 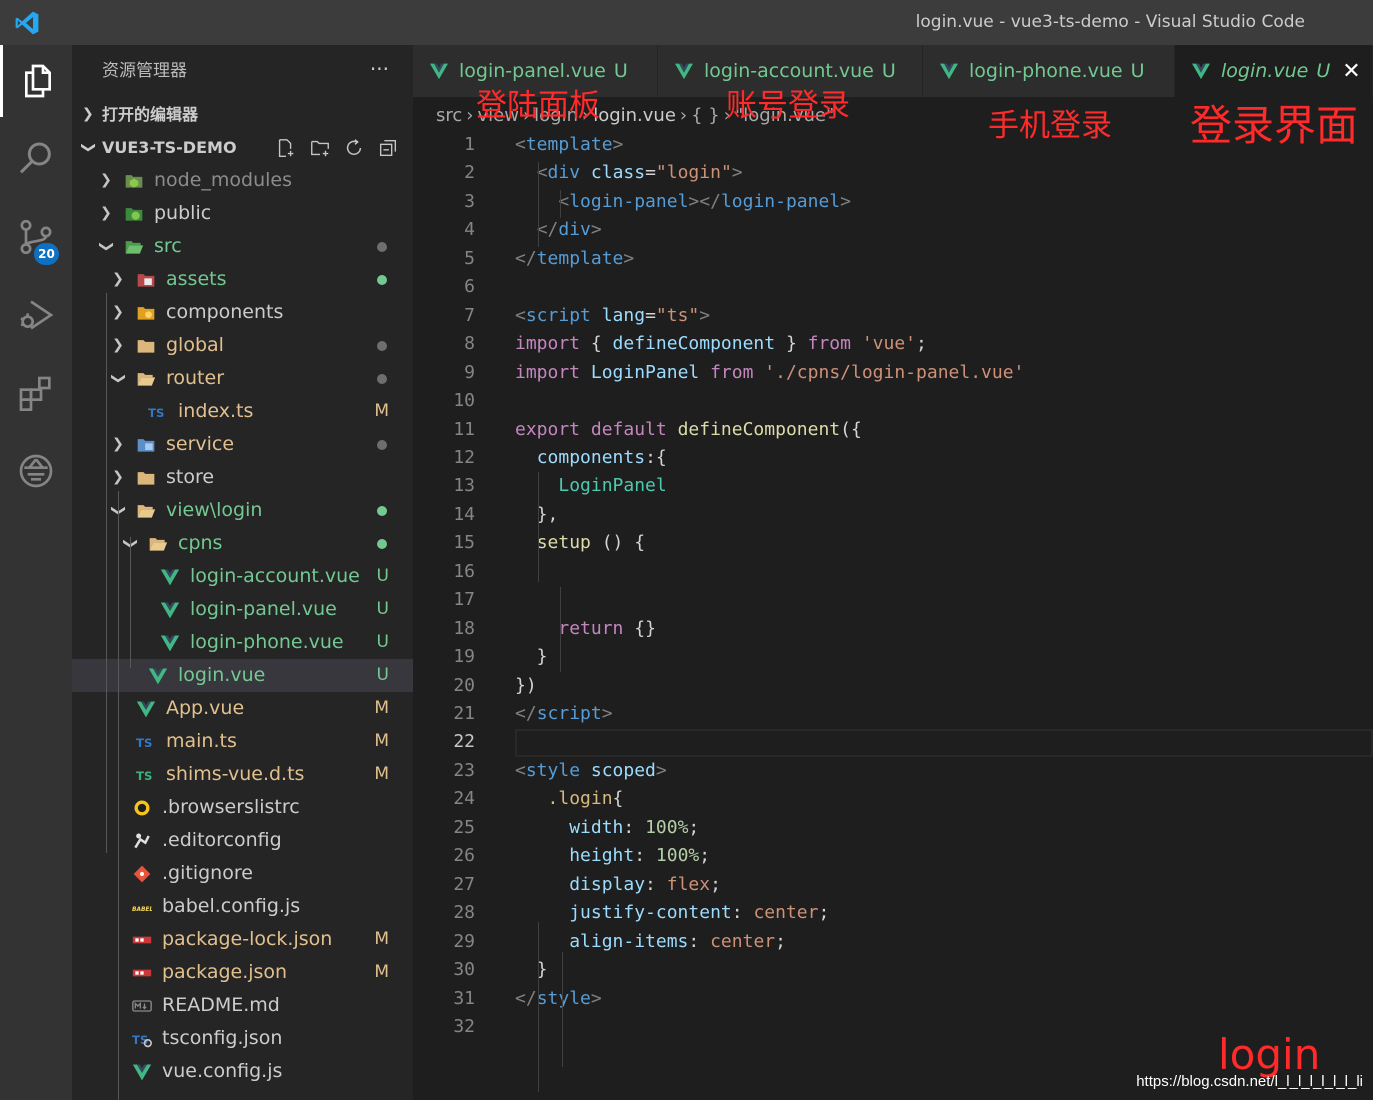 What do you see at coordinates (36, 81) in the screenshot?
I see `explorer-button` at bounding box center [36, 81].